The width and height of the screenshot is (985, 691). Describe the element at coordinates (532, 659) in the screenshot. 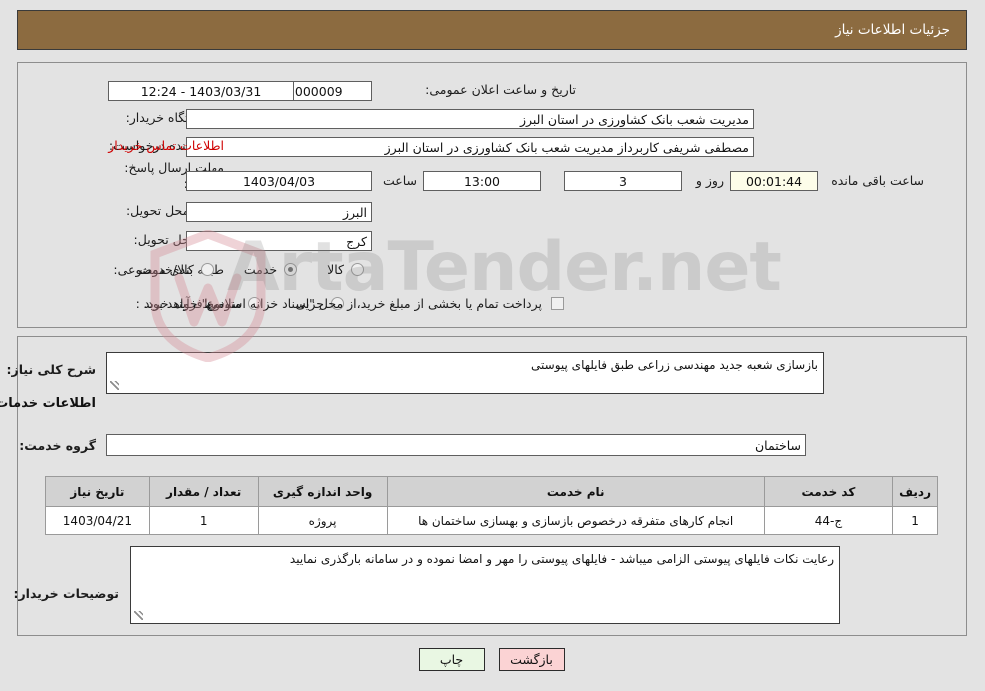

I see `back-button: بازگشت` at that location.